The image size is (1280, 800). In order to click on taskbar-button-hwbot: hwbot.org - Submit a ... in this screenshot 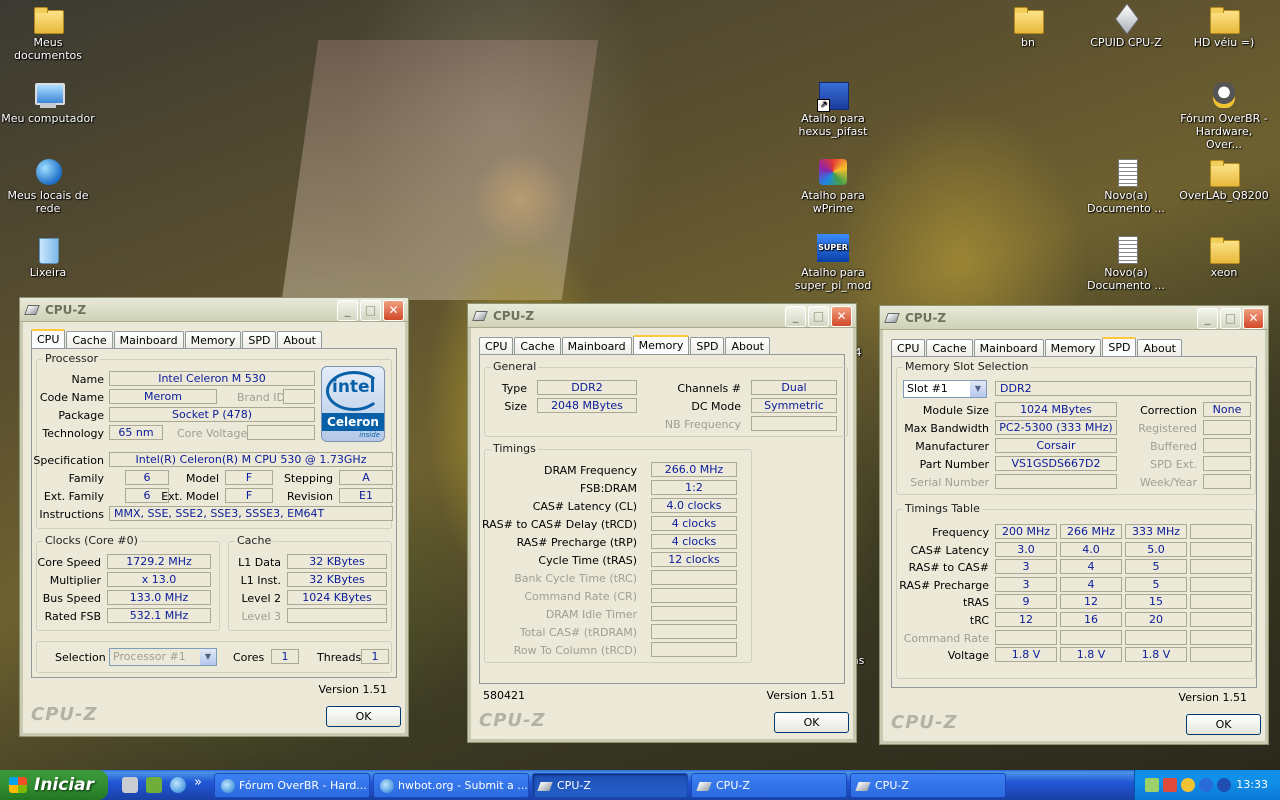, I will do `click(451, 785)`.